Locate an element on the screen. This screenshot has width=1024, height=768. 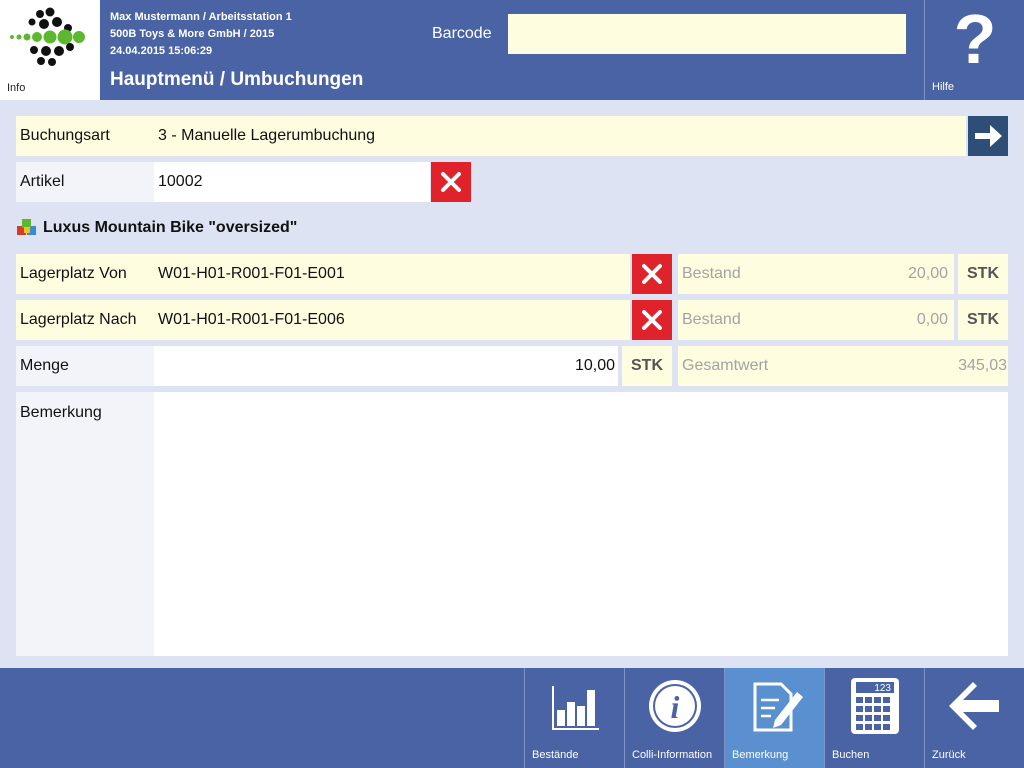
artikel-input: 10002 is located at coordinates (292, 182).